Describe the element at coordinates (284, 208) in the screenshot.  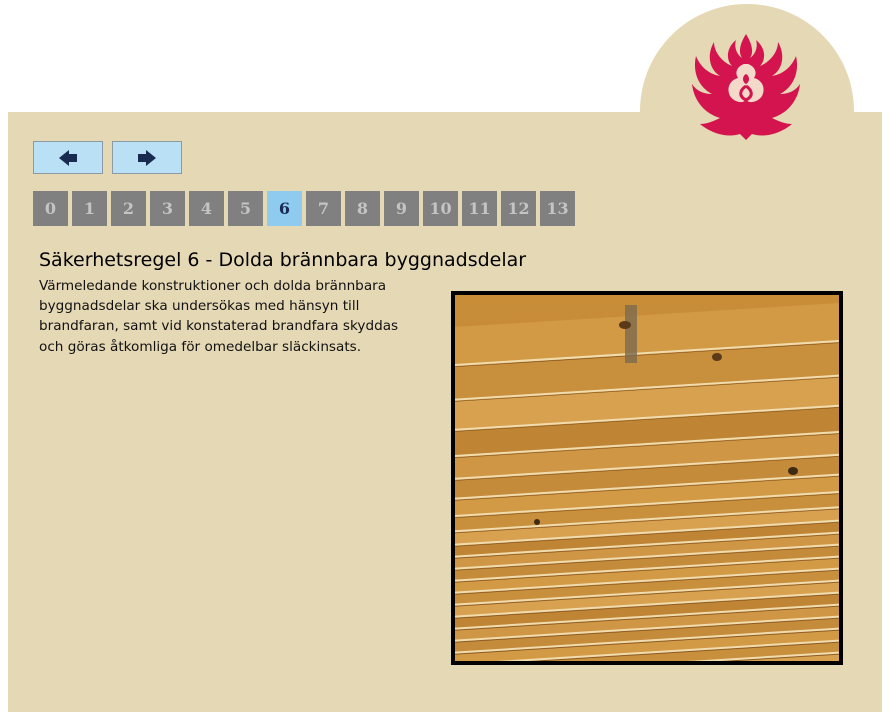
I see `page-button-6: 6` at that location.